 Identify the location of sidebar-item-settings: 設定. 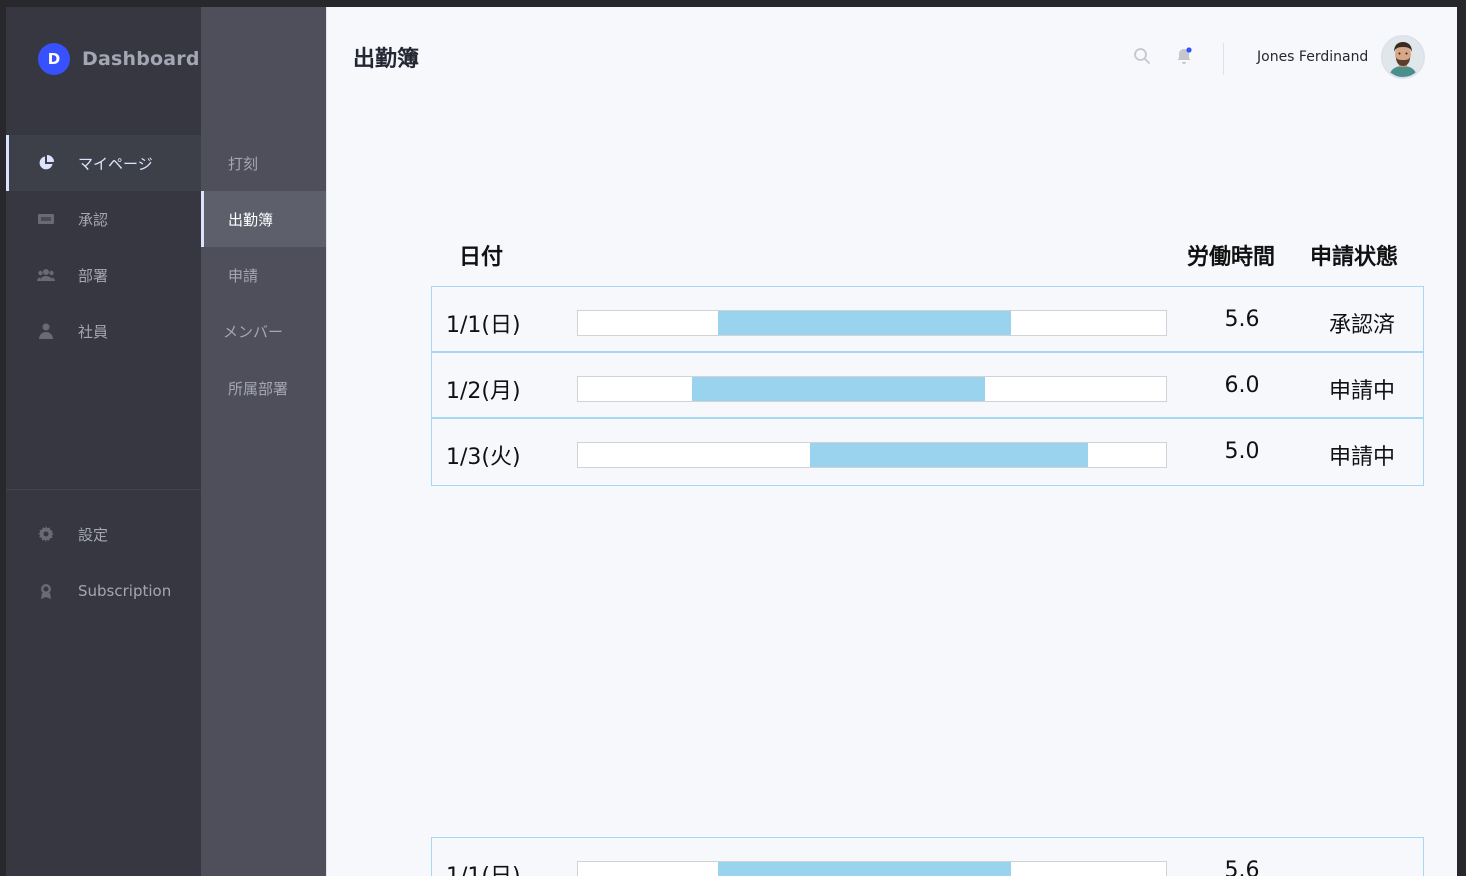
(103, 534).